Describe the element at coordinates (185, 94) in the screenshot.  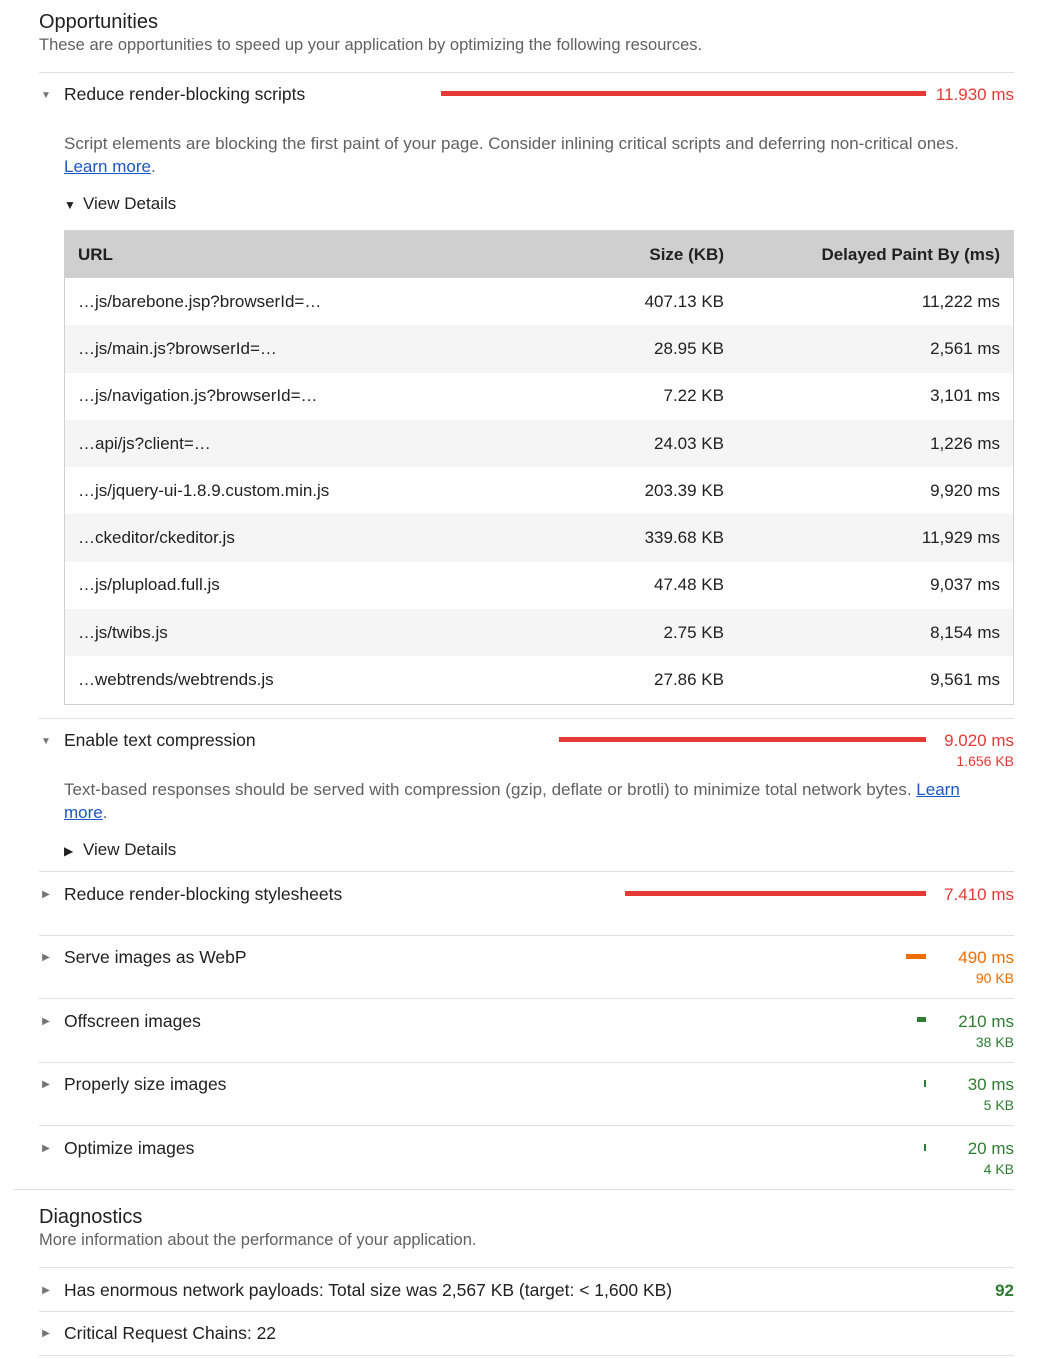
I see `audit-title: Reduce render-blocking scripts` at that location.